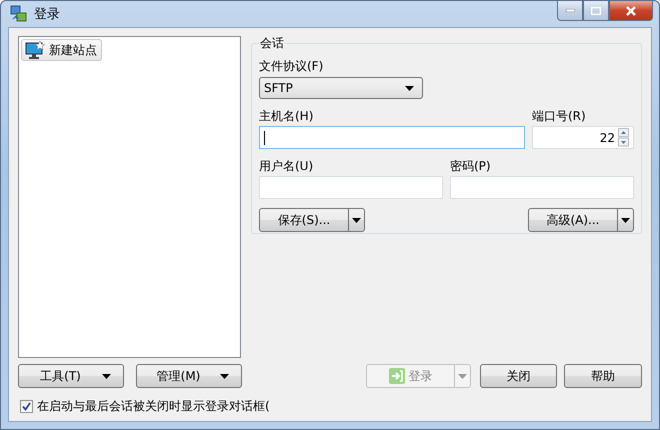 Image resolution: width=660 pixels, height=430 pixels. What do you see at coordinates (603, 376) in the screenshot?
I see `dialog-button: 帮助` at bounding box center [603, 376].